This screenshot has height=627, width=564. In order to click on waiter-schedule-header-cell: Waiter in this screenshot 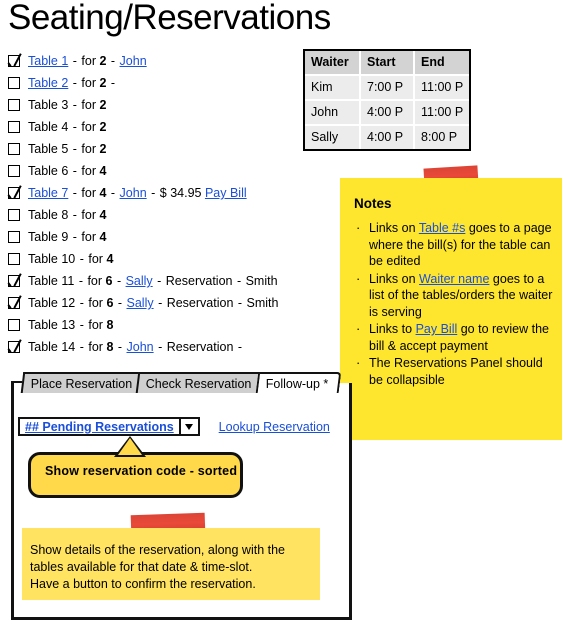, I will do `click(333, 63)`.